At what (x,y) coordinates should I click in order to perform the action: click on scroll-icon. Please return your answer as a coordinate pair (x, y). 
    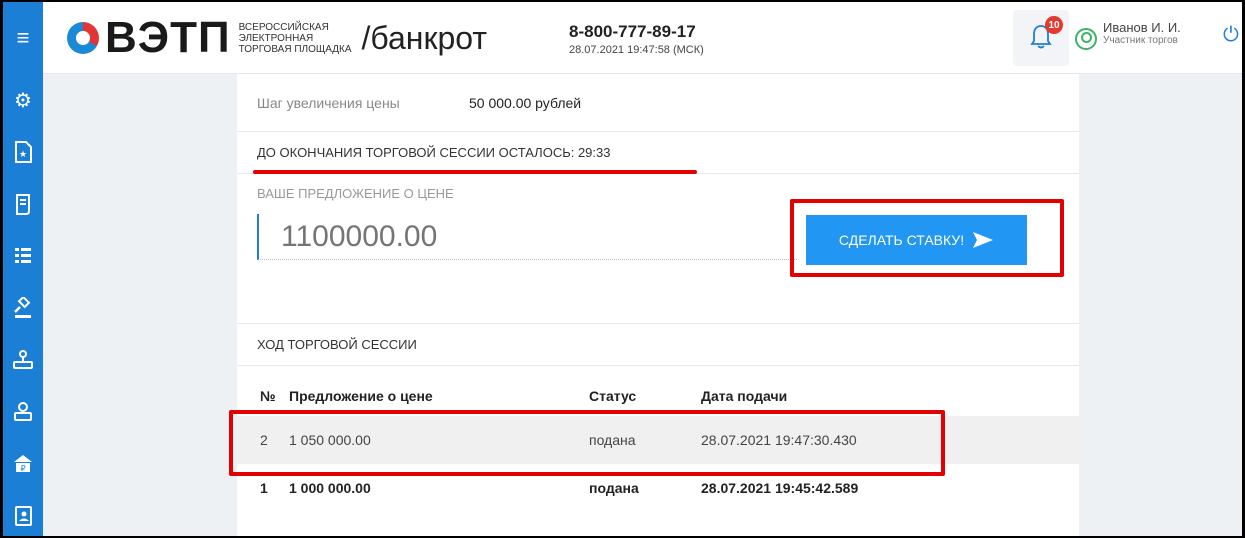
    Looking at the image, I should click on (23, 204).